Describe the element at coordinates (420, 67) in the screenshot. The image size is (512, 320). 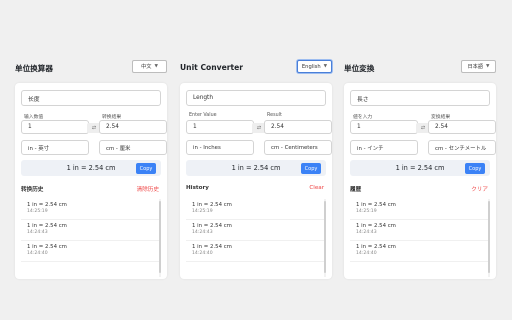
I see `panel-header: 単位変換 日本語 ▼` at that location.